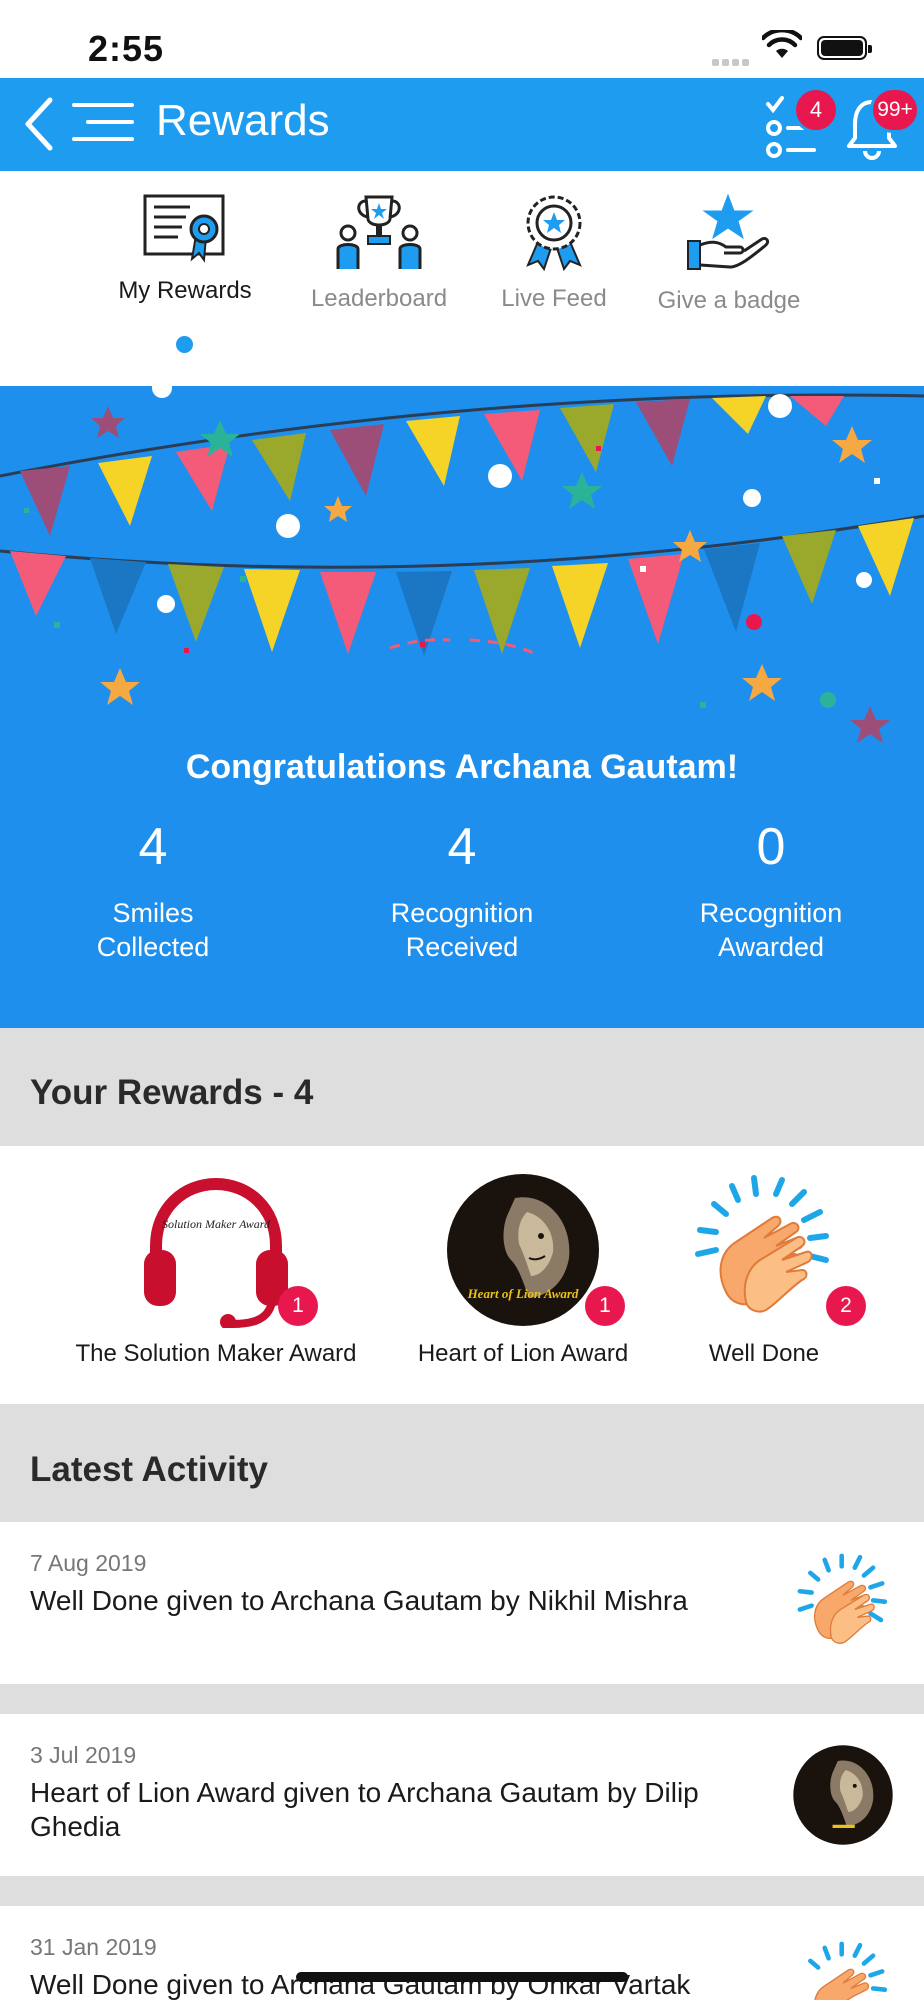  Describe the element at coordinates (729, 300) in the screenshot. I see `tab-label: Give a badge` at that location.